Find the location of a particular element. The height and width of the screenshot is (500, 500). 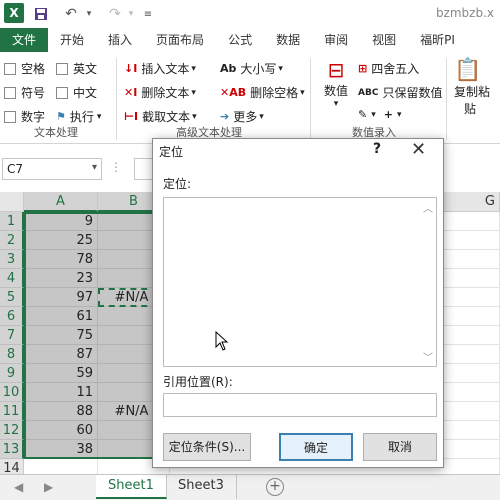

sheet-next-icon: ▶ is located at coordinates (48, 487).